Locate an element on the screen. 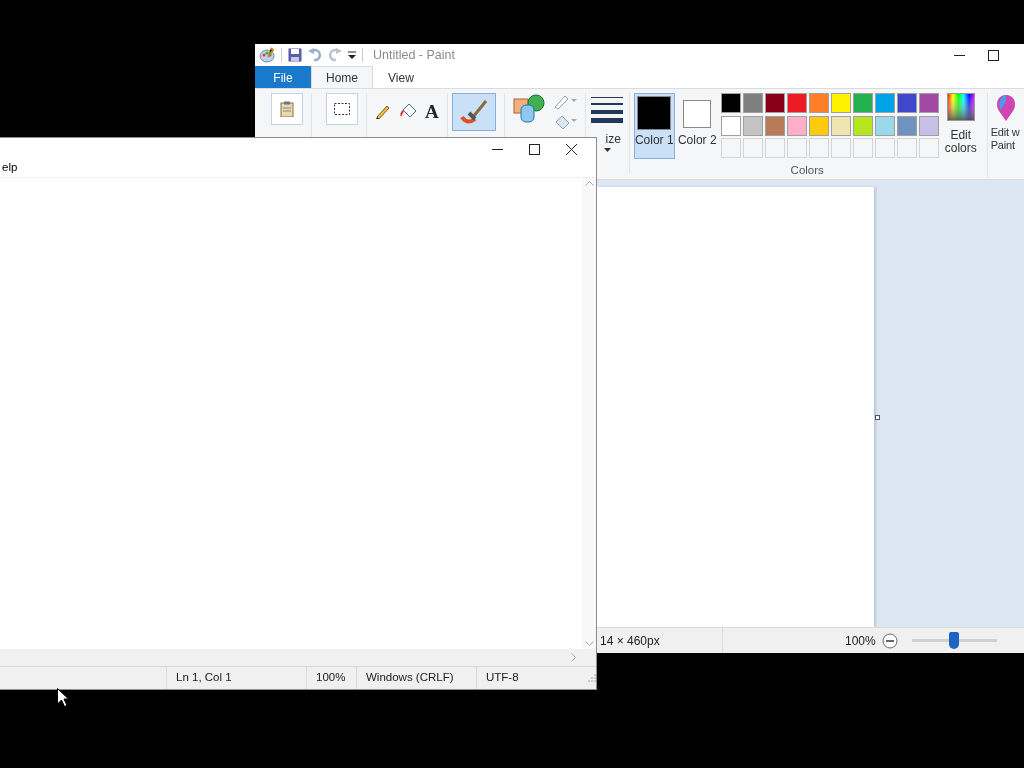  resize-grip-icon is located at coordinates (592, 678).